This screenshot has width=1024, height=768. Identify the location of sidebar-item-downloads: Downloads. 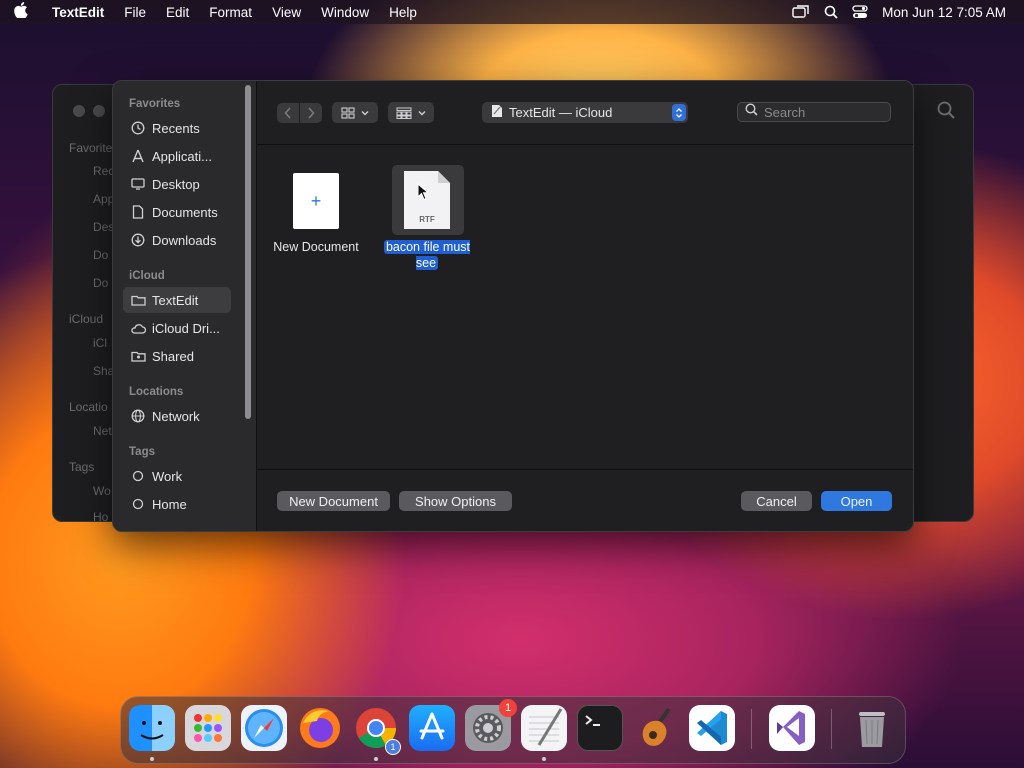
(177, 240).